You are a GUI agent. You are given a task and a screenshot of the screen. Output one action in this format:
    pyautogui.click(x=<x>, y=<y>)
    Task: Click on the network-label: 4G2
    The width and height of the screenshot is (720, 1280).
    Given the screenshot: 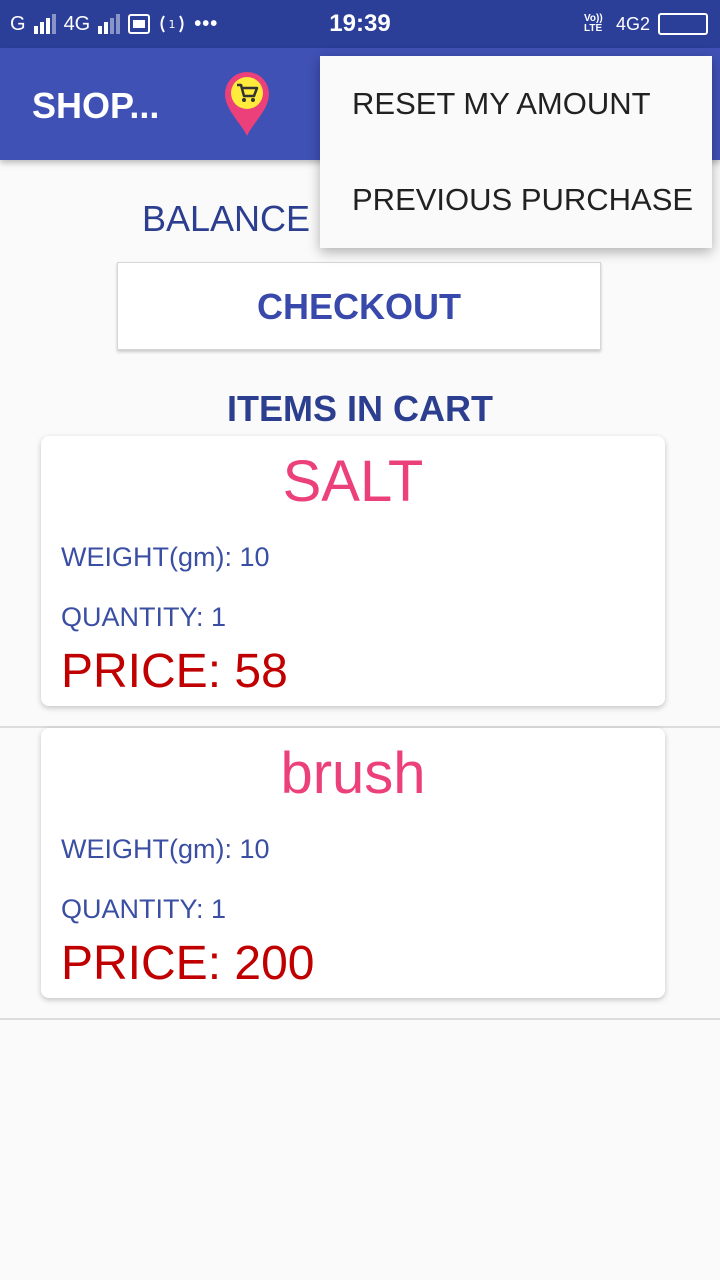 What is the action you would take?
    pyautogui.click(x=632, y=23)
    